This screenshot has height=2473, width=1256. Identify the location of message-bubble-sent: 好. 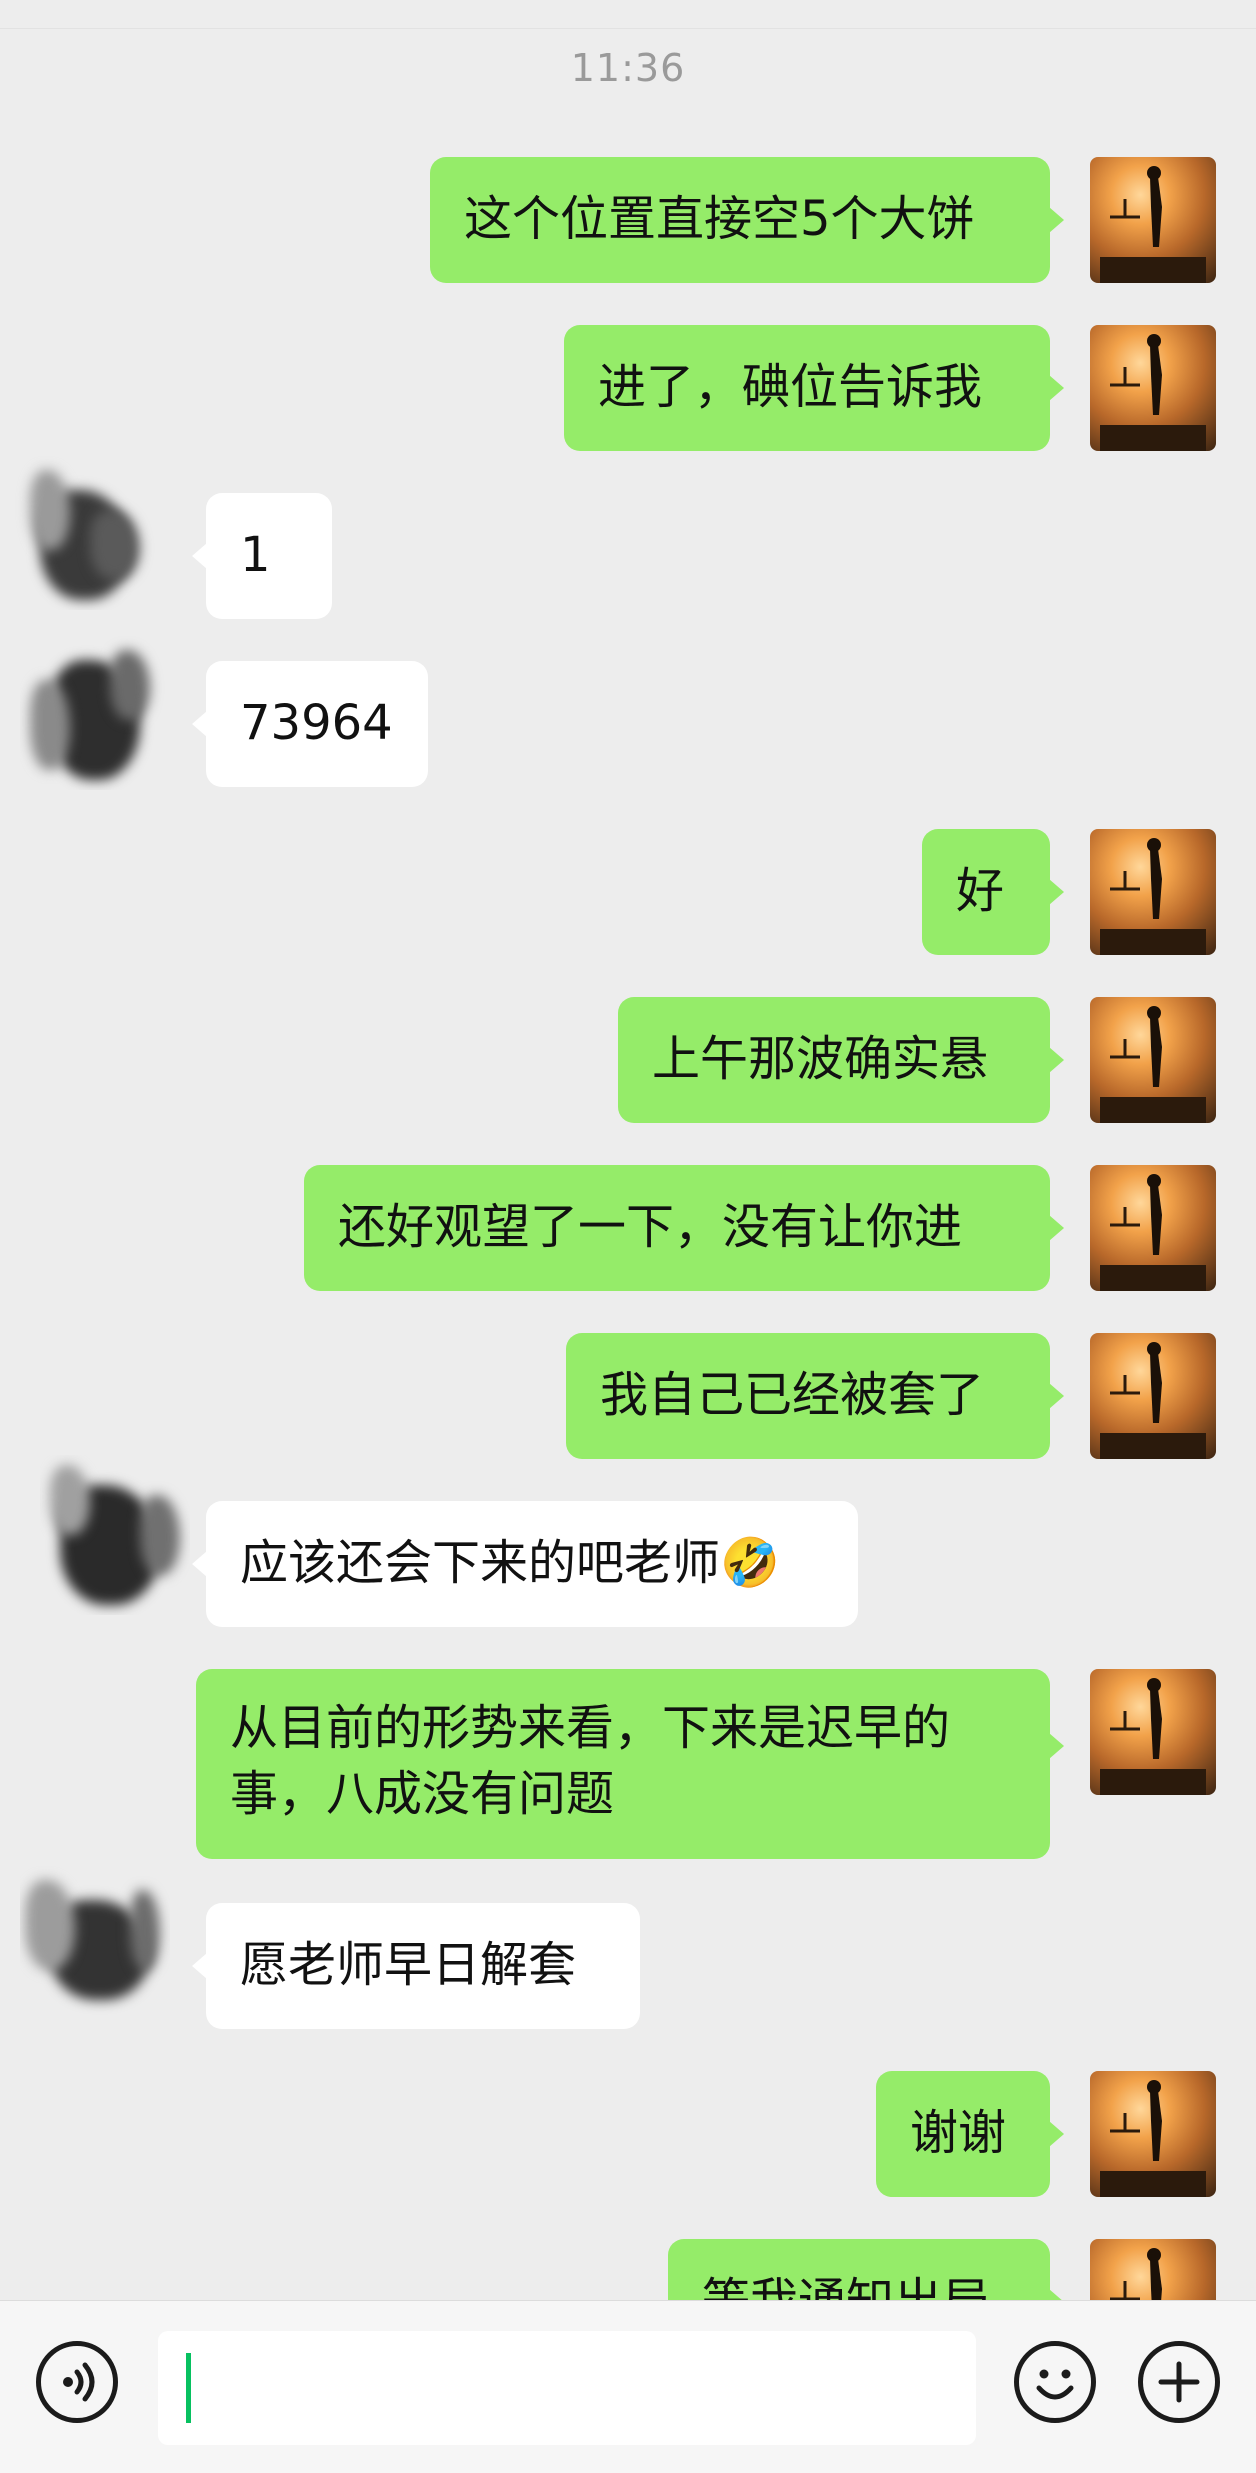
(993, 892).